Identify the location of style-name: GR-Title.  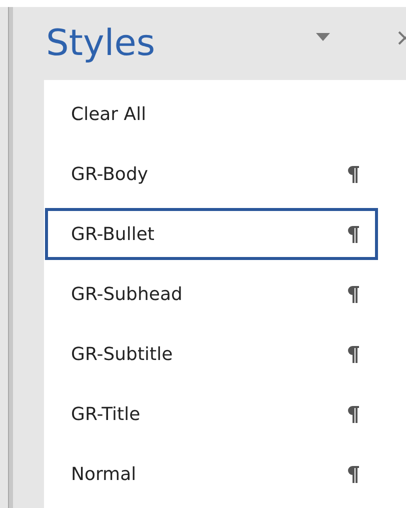
(106, 414).